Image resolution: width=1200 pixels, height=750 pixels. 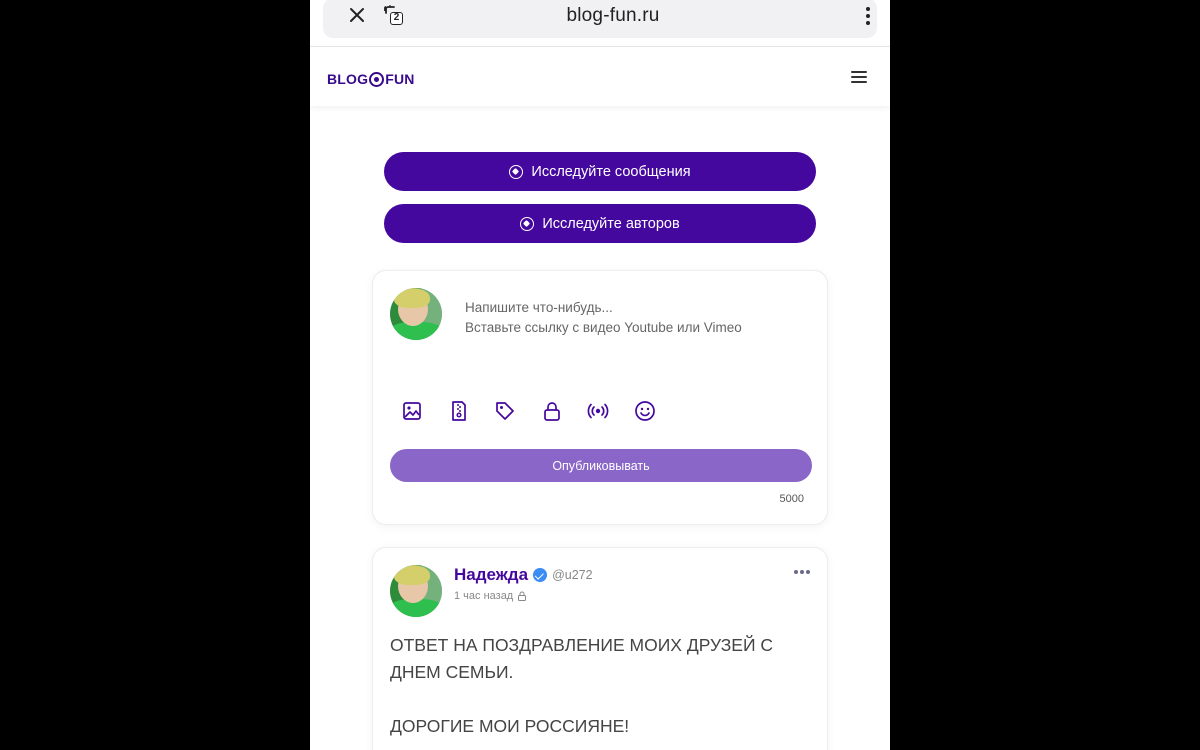 What do you see at coordinates (484, 596) in the screenshot?
I see `post-time-text: 1 час назад` at bounding box center [484, 596].